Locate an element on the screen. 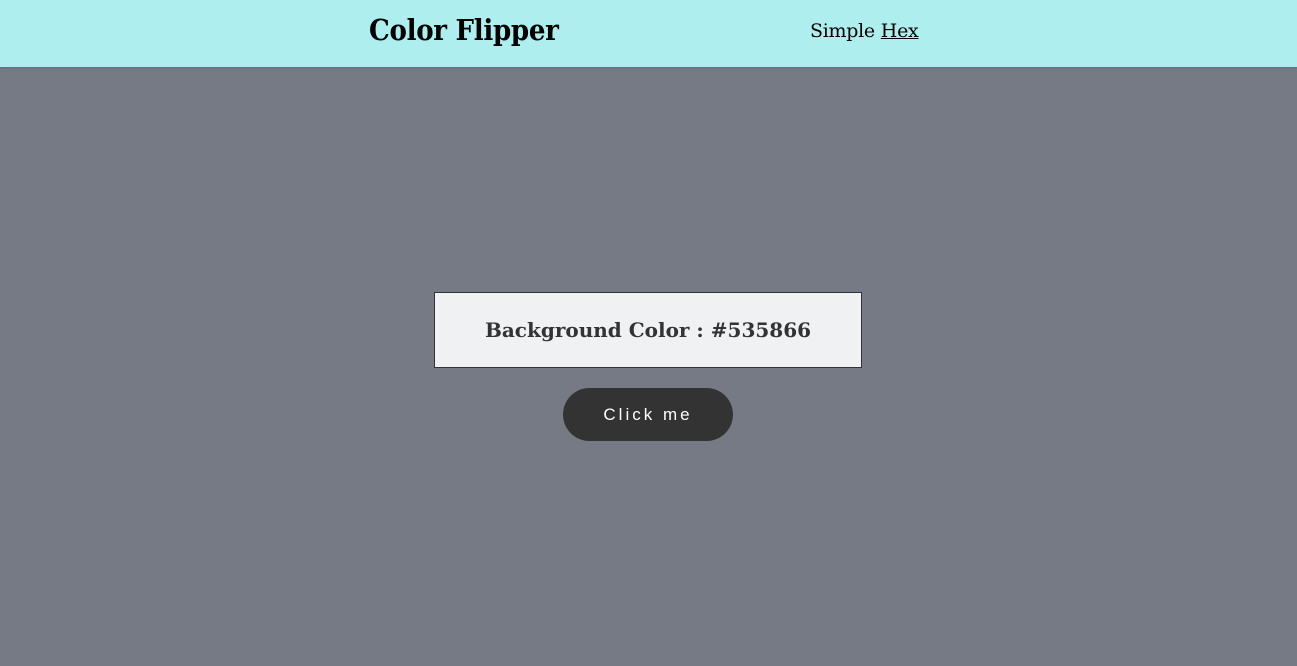  nav-link-simple: Simple is located at coordinates (842, 31).